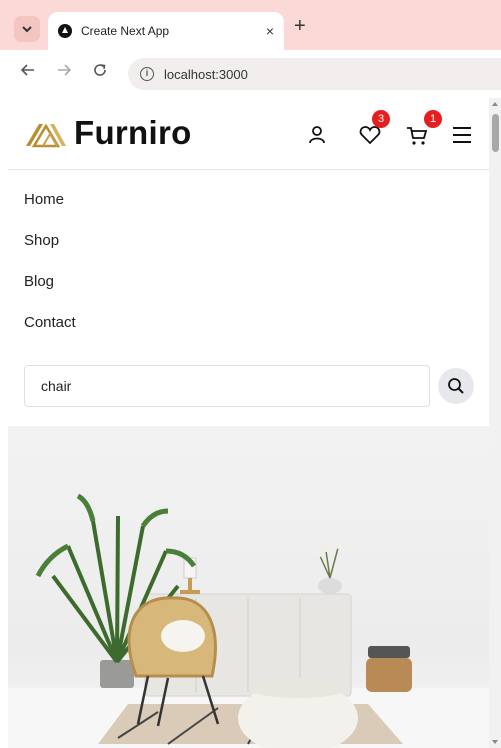 The image size is (501, 748). Describe the element at coordinates (125, 31) in the screenshot. I see `tab-title: Create Next App` at that location.